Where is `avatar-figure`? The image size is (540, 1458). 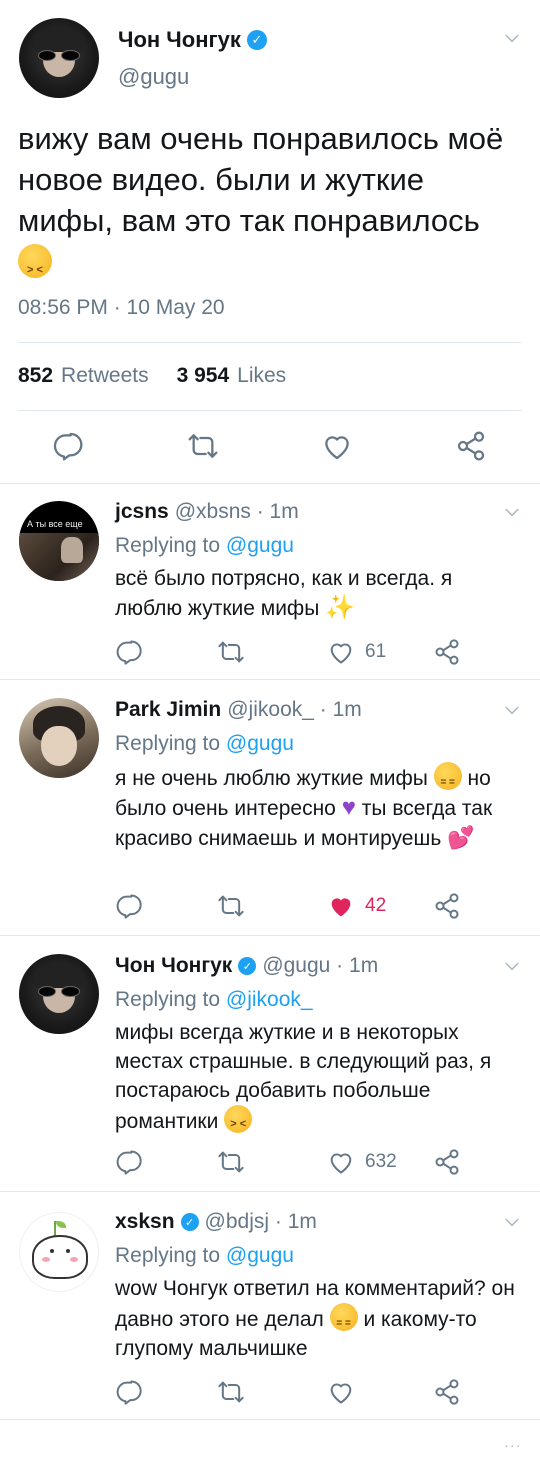
avatar-figure is located at coordinates (72, 550).